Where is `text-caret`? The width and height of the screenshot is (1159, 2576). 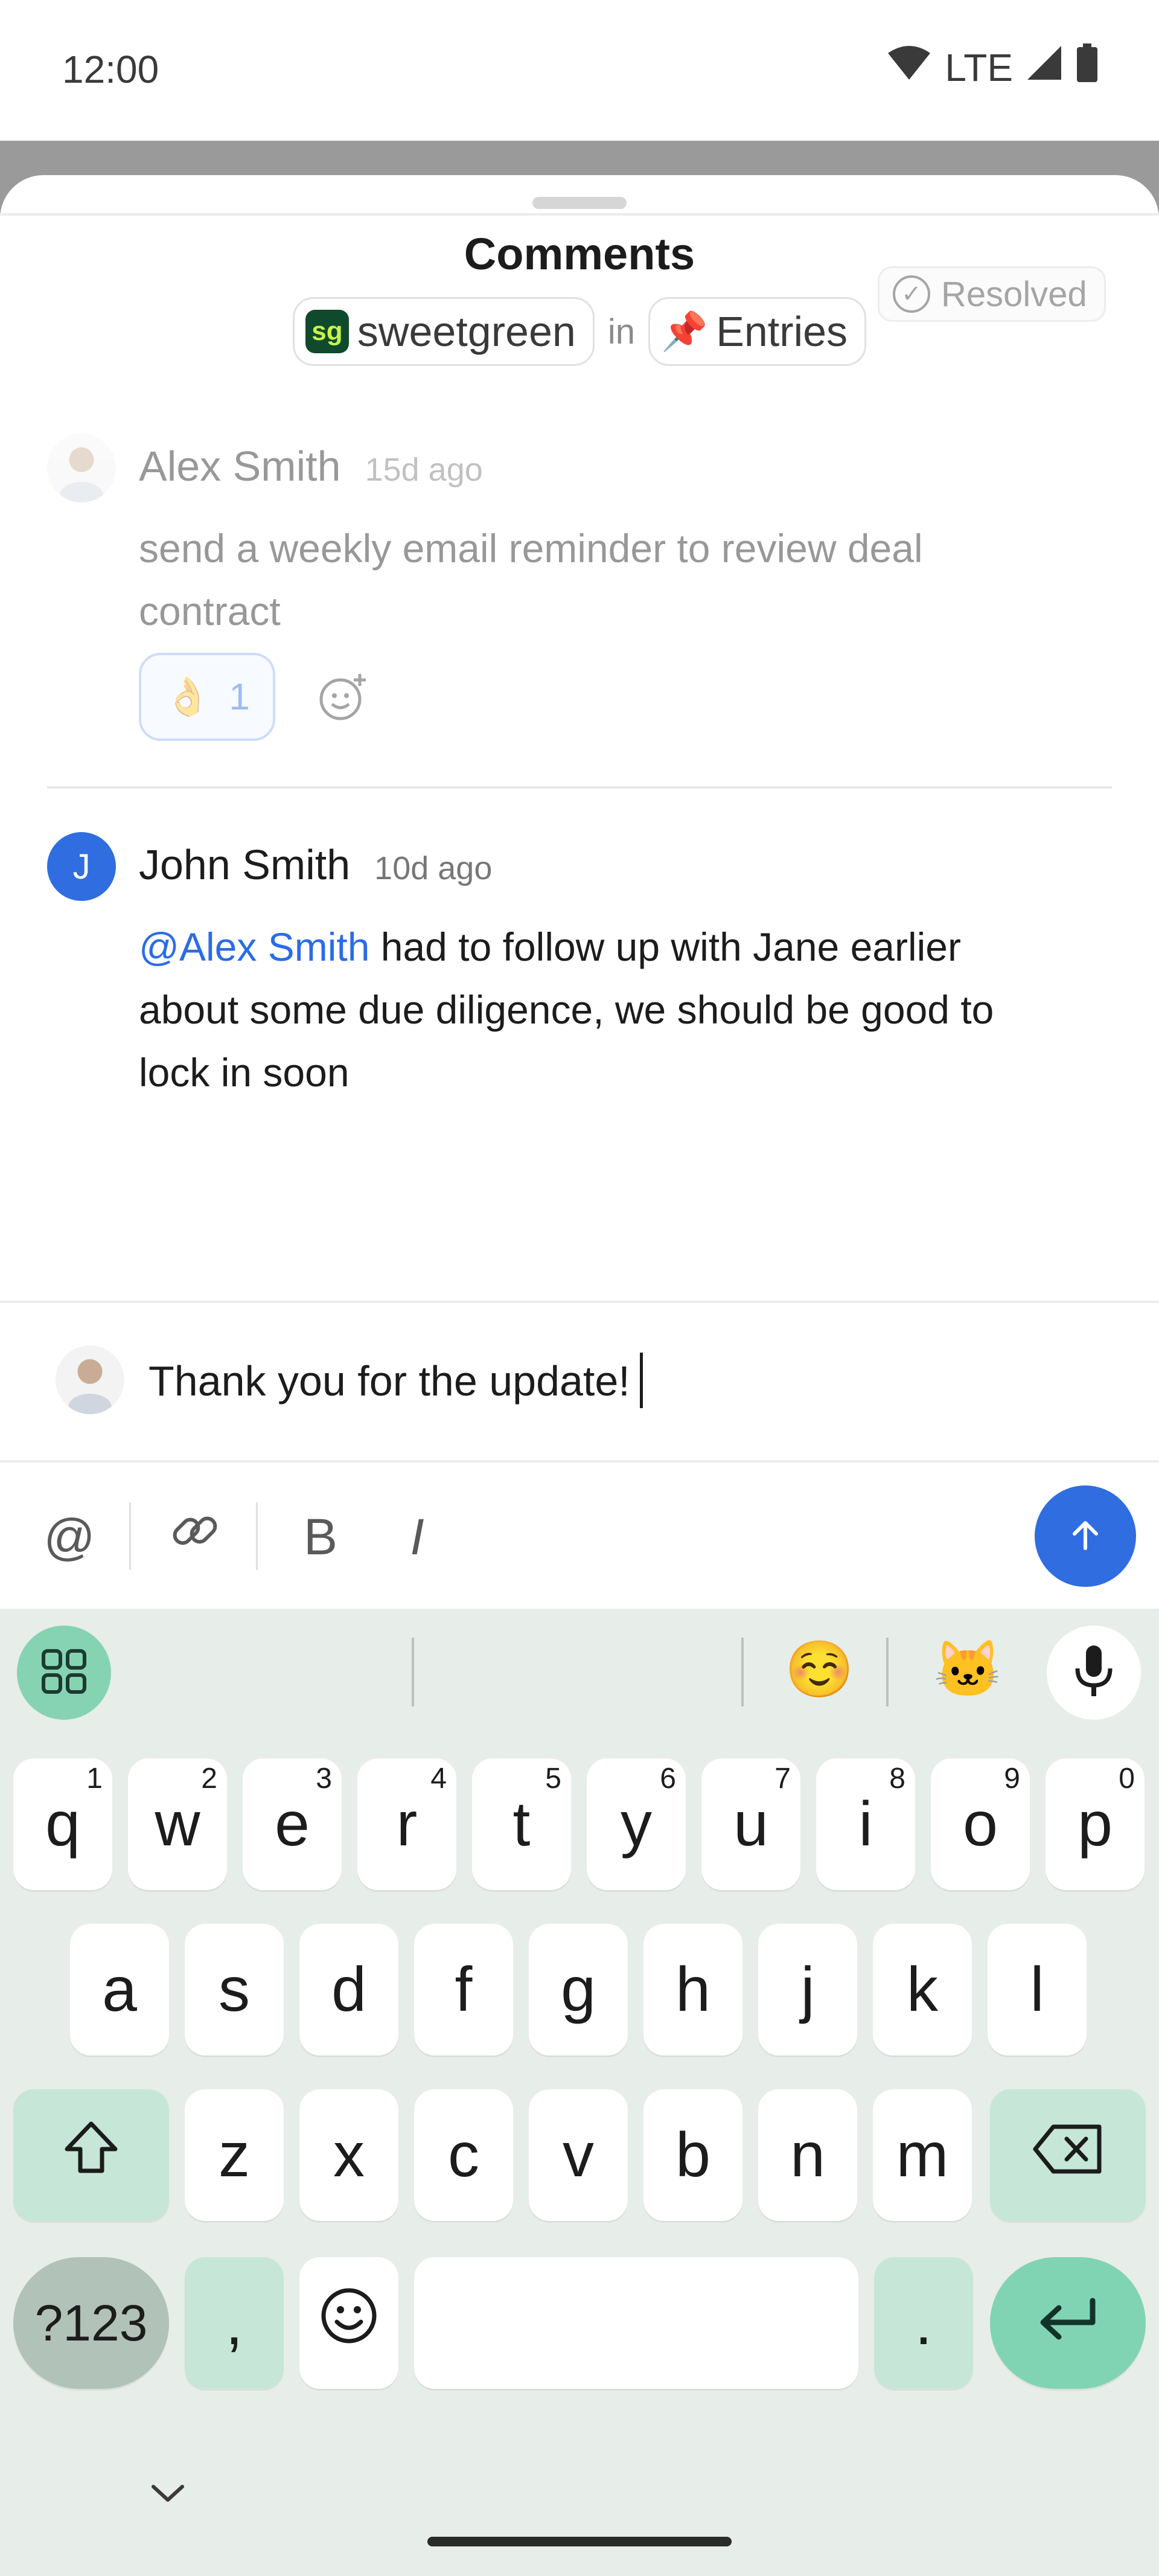 text-caret is located at coordinates (641, 1380).